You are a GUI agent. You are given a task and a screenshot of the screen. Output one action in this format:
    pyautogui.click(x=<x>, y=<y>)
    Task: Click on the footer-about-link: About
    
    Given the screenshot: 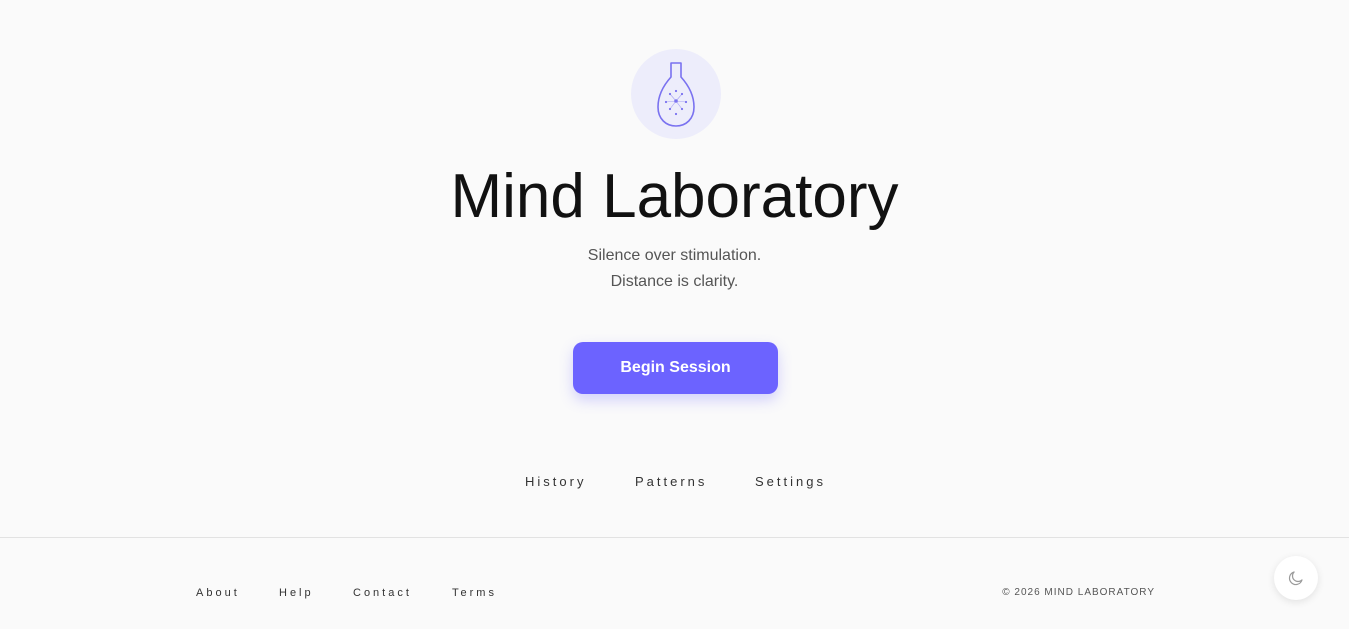 What is the action you would take?
    pyautogui.click(x=218, y=593)
    